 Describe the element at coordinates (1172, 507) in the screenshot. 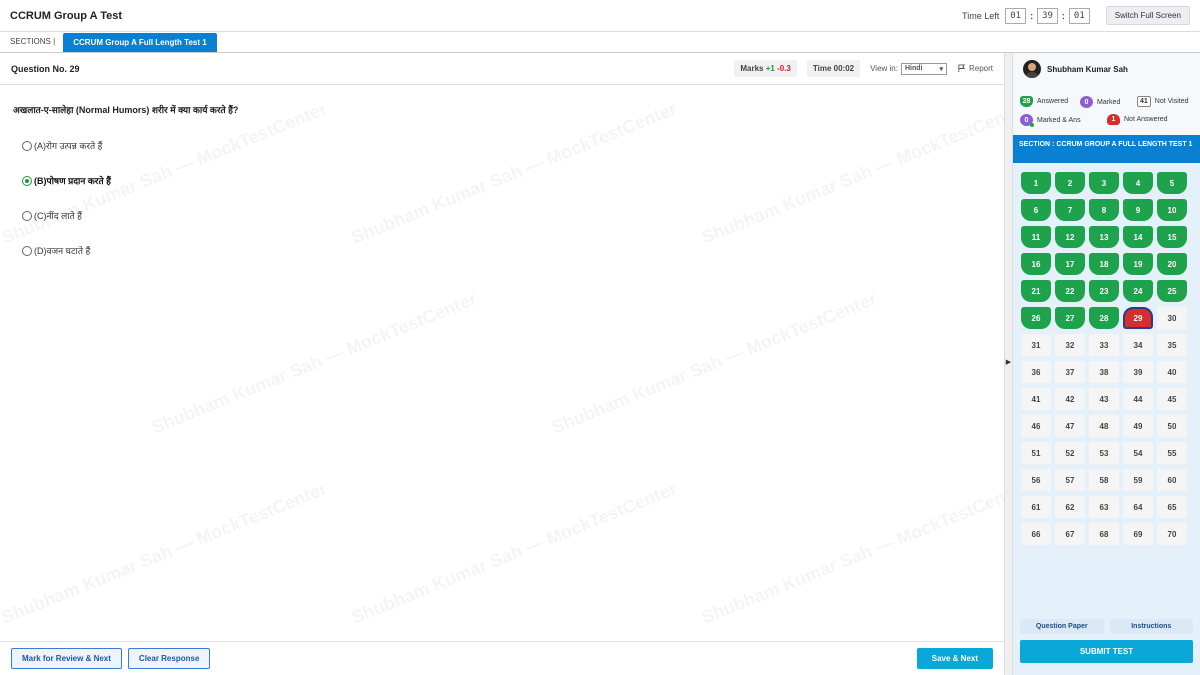

I see `question-button-65: 65` at that location.